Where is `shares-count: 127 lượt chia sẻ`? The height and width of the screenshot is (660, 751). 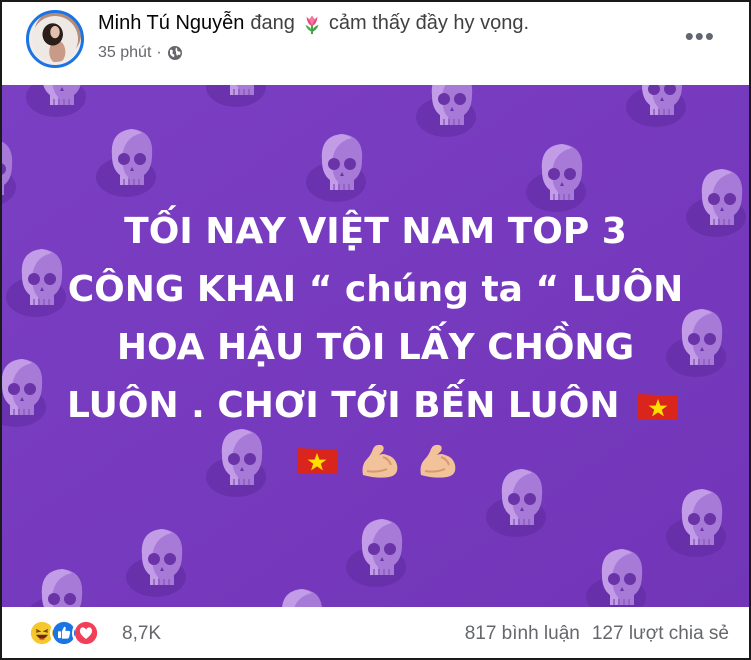
shares-count: 127 lượt chia sẻ is located at coordinates (660, 634).